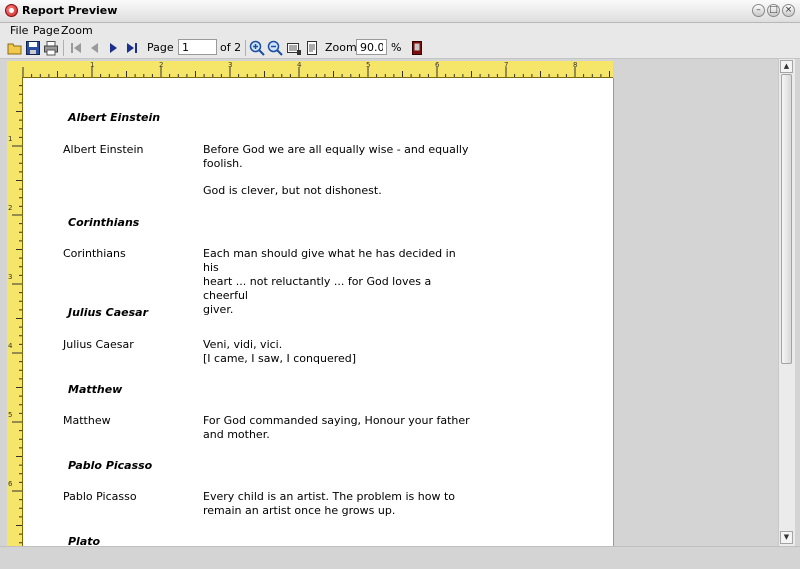  Describe the element at coordinates (341, 47) in the screenshot. I see `zoom-label: Zoom` at that location.